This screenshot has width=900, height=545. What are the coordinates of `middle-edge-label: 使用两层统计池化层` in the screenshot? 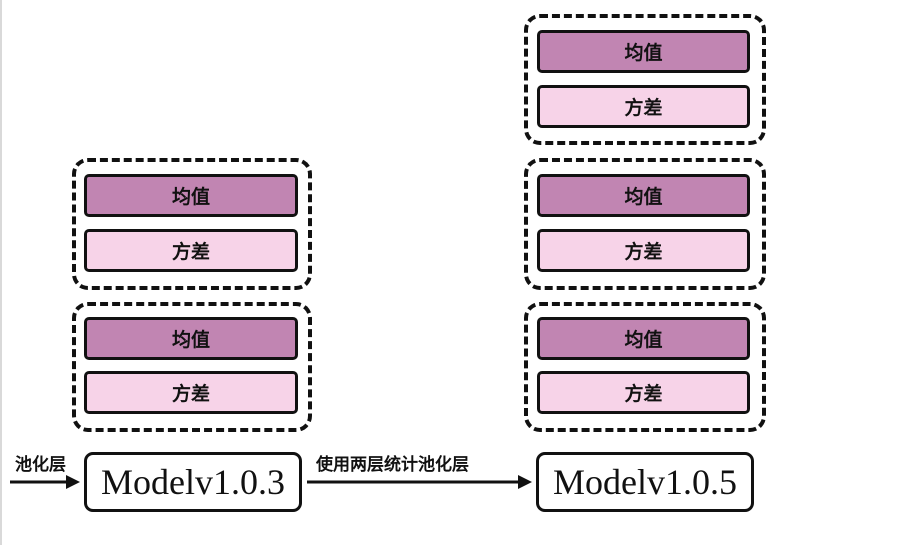 It's located at (392, 465).